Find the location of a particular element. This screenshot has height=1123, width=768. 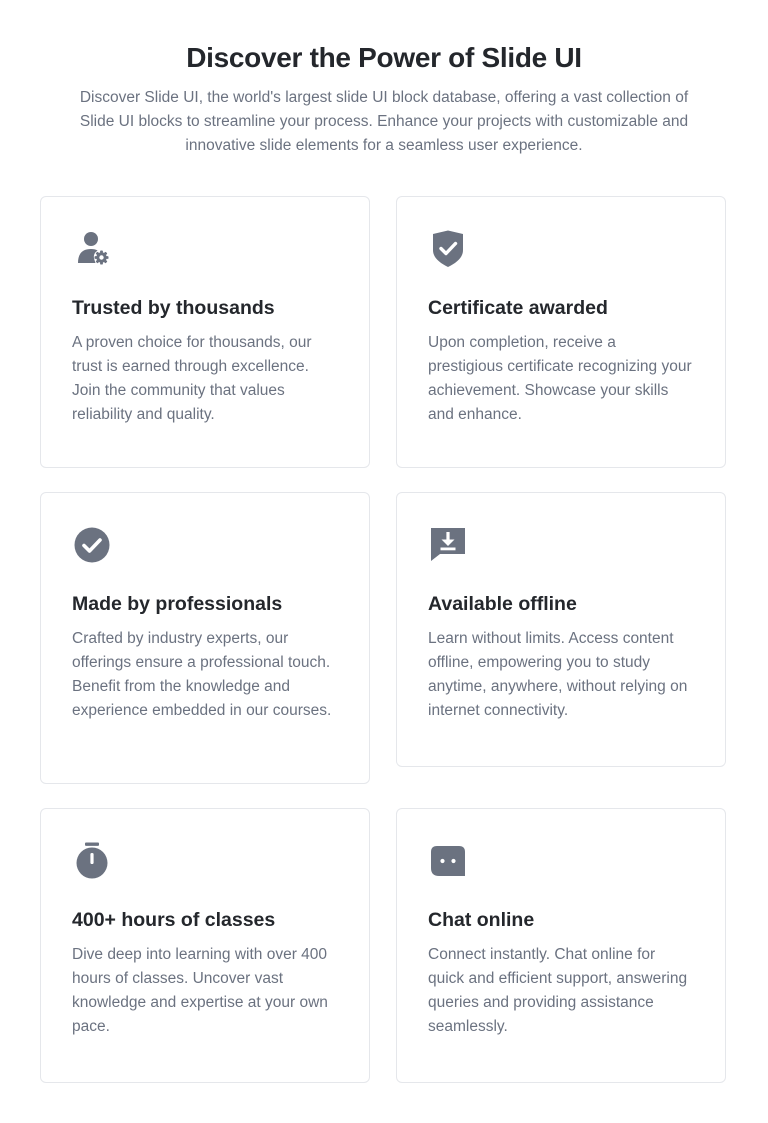

chat-bot-icon is located at coordinates (448, 861).